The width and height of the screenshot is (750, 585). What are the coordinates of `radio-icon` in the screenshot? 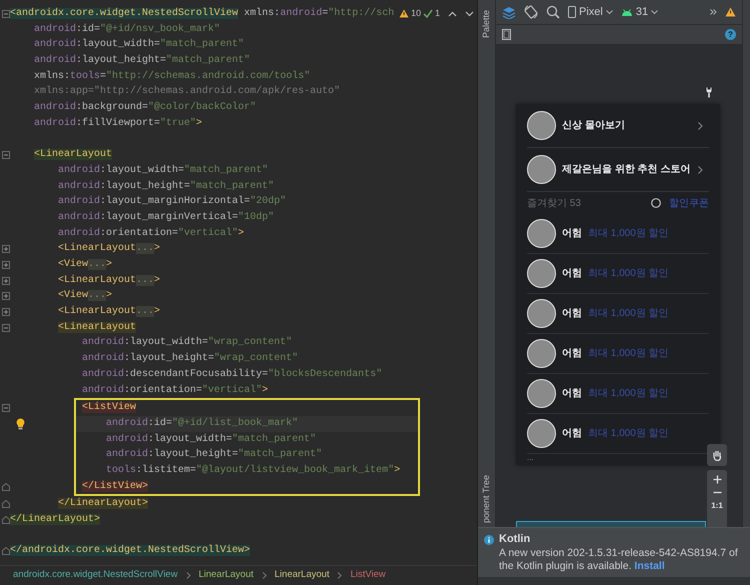 It's located at (656, 203).